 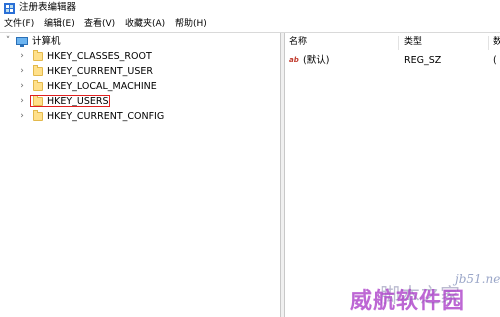 I want to click on title-bar: 注册表编辑器, so click(x=250, y=8).